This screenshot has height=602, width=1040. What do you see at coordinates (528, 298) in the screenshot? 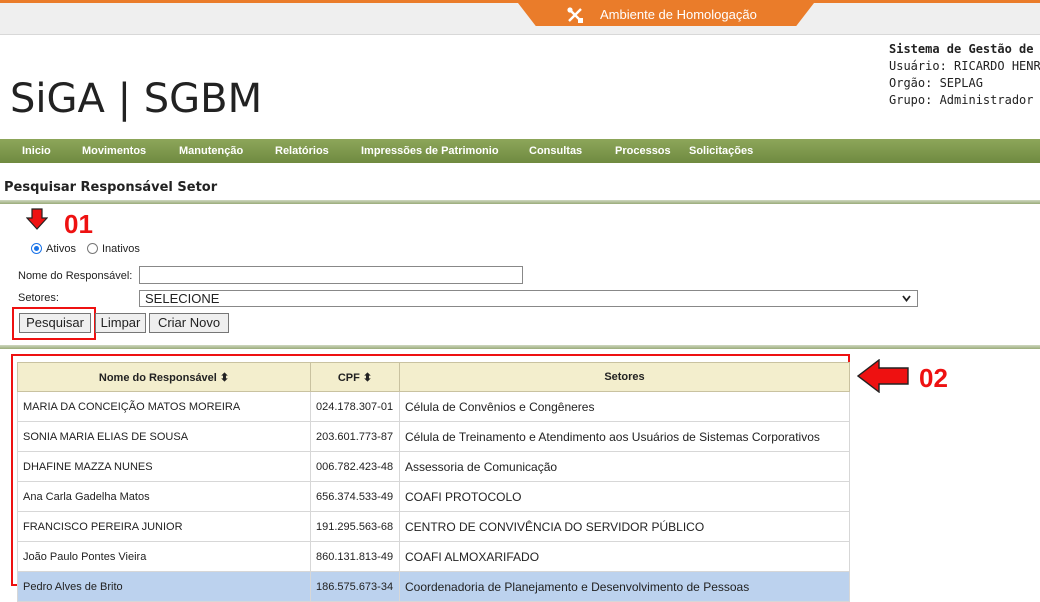
I see `sectors-select: SELECIONE` at bounding box center [528, 298].